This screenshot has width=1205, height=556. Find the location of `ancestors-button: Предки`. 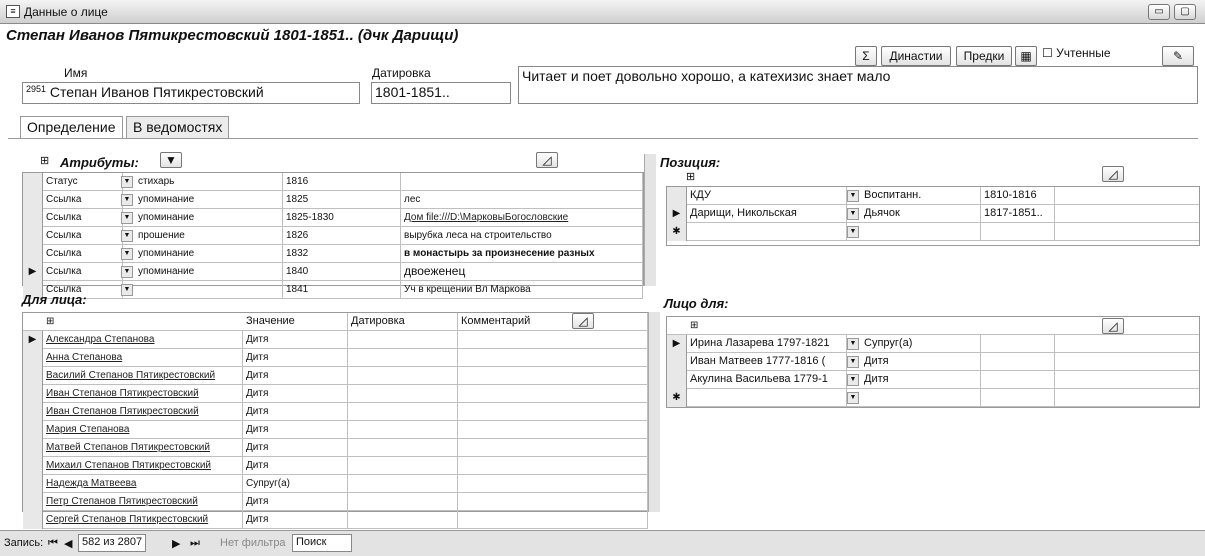

ancestors-button: Предки is located at coordinates (984, 56).